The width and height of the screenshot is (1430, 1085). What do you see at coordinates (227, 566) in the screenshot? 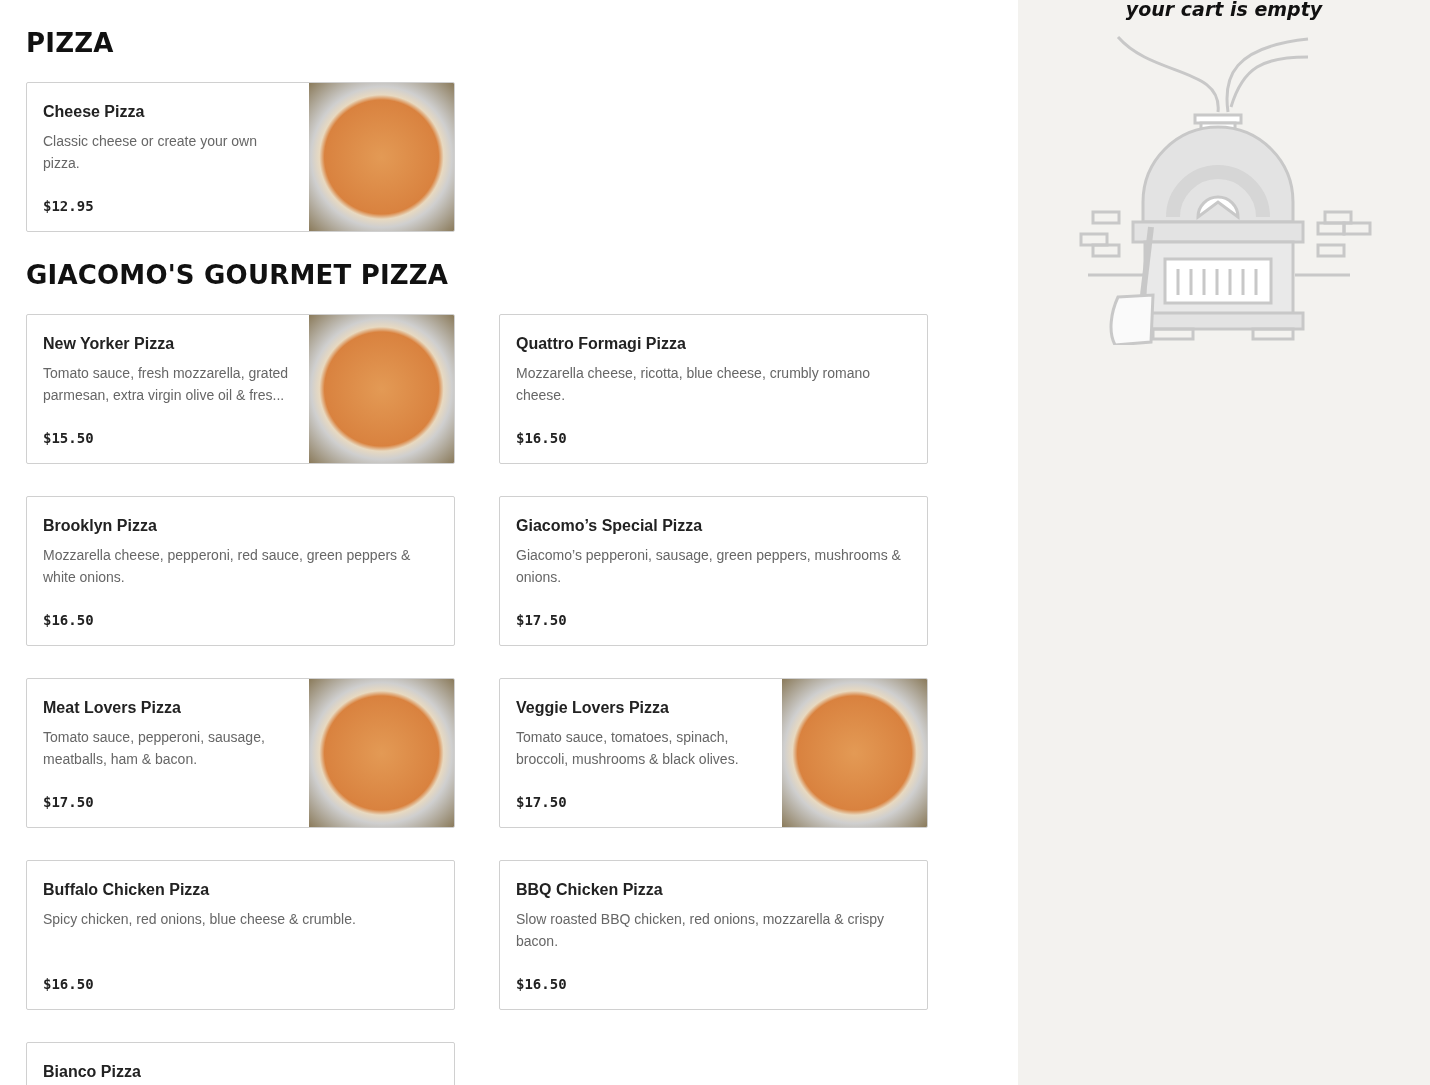
I see `item-description: Mozzarella cheese, pepperoni, red sauce, green peppers & white onions.` at bounding box center [227, 566].